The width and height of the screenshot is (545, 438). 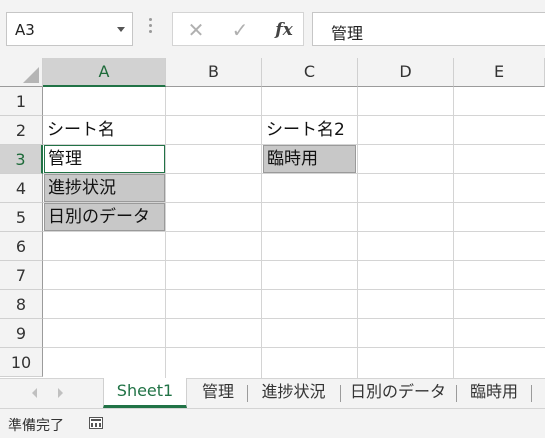 I want to click on name-box-dropdown-icon, so click(x=121, y=29).